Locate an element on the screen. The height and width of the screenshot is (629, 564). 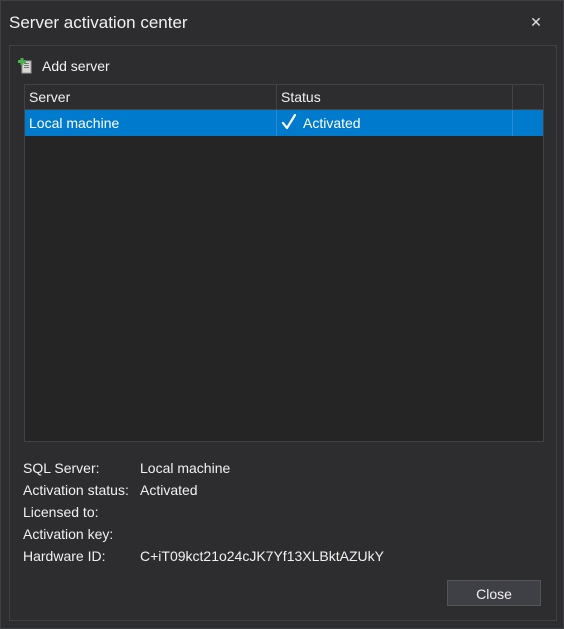
title-bar: Server activation center ✕ is located at coordinates (282, 23).